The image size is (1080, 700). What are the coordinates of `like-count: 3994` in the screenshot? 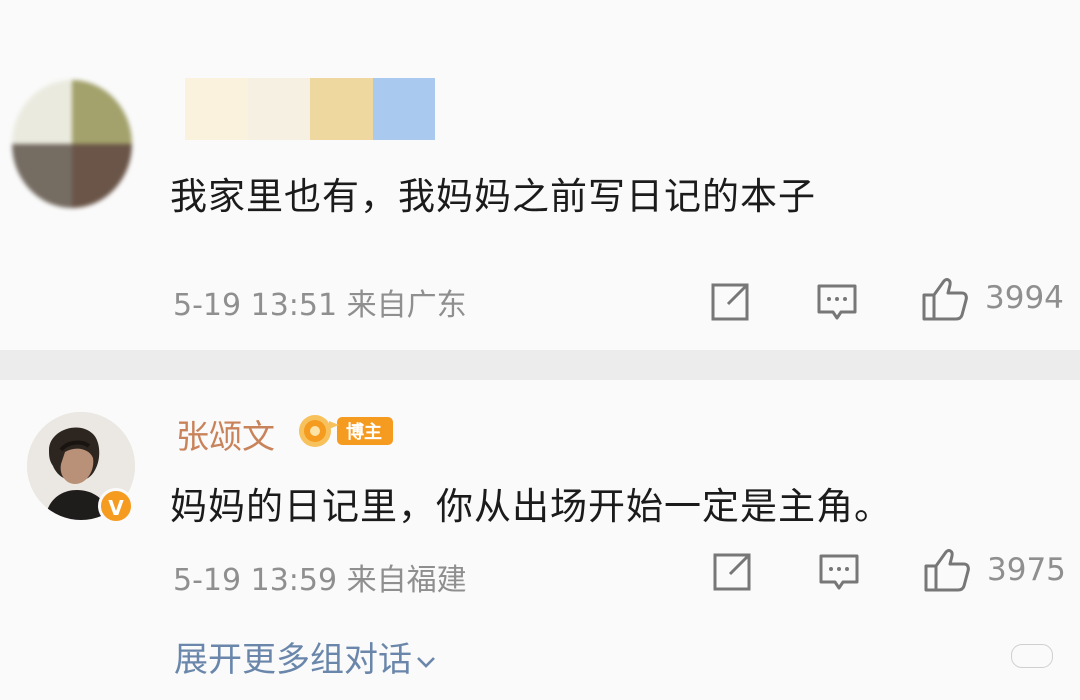 It's located at (1024, 298).